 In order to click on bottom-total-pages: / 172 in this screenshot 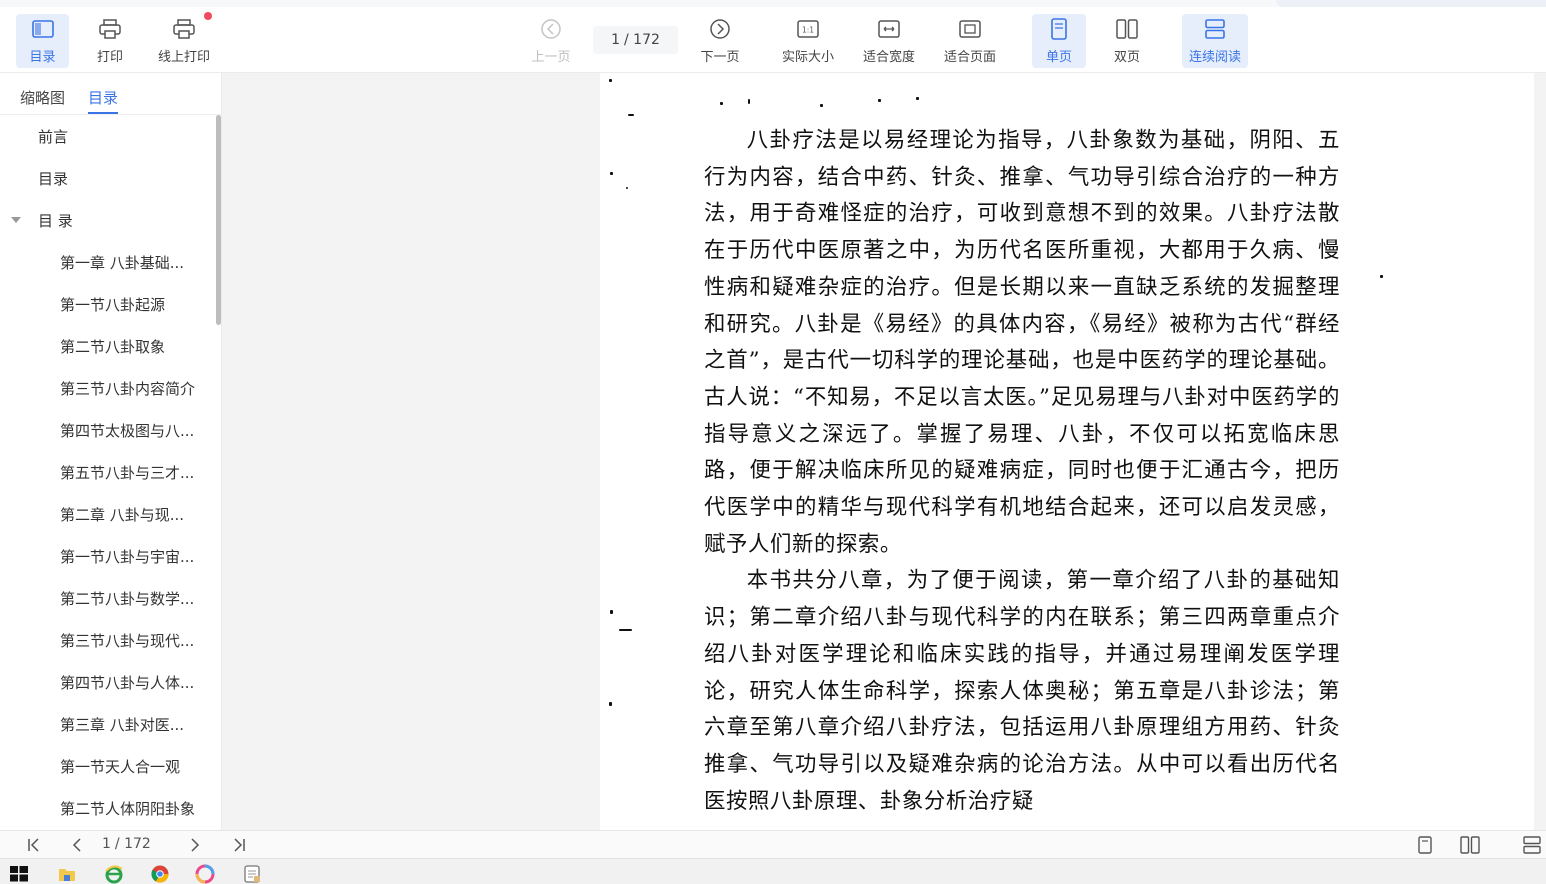, I will do `click(132, 844)`.